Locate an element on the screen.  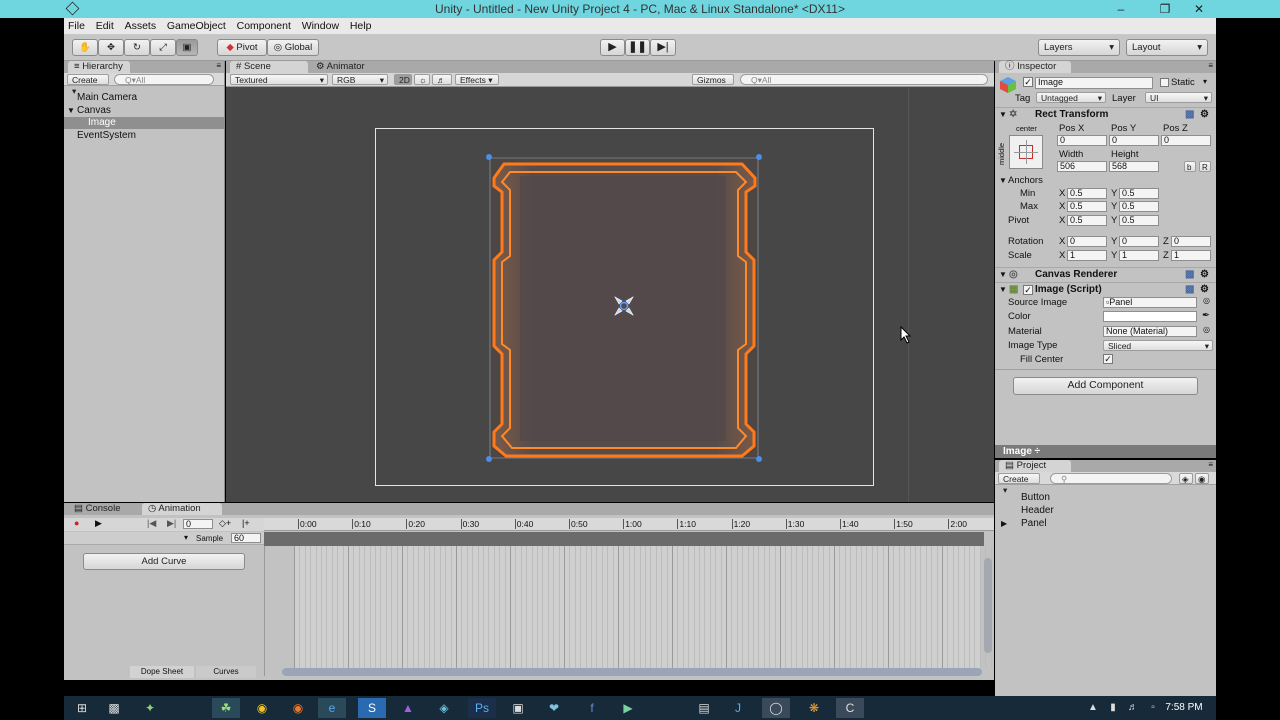
app-icon: ❋ is located at coordinates (814, 708).